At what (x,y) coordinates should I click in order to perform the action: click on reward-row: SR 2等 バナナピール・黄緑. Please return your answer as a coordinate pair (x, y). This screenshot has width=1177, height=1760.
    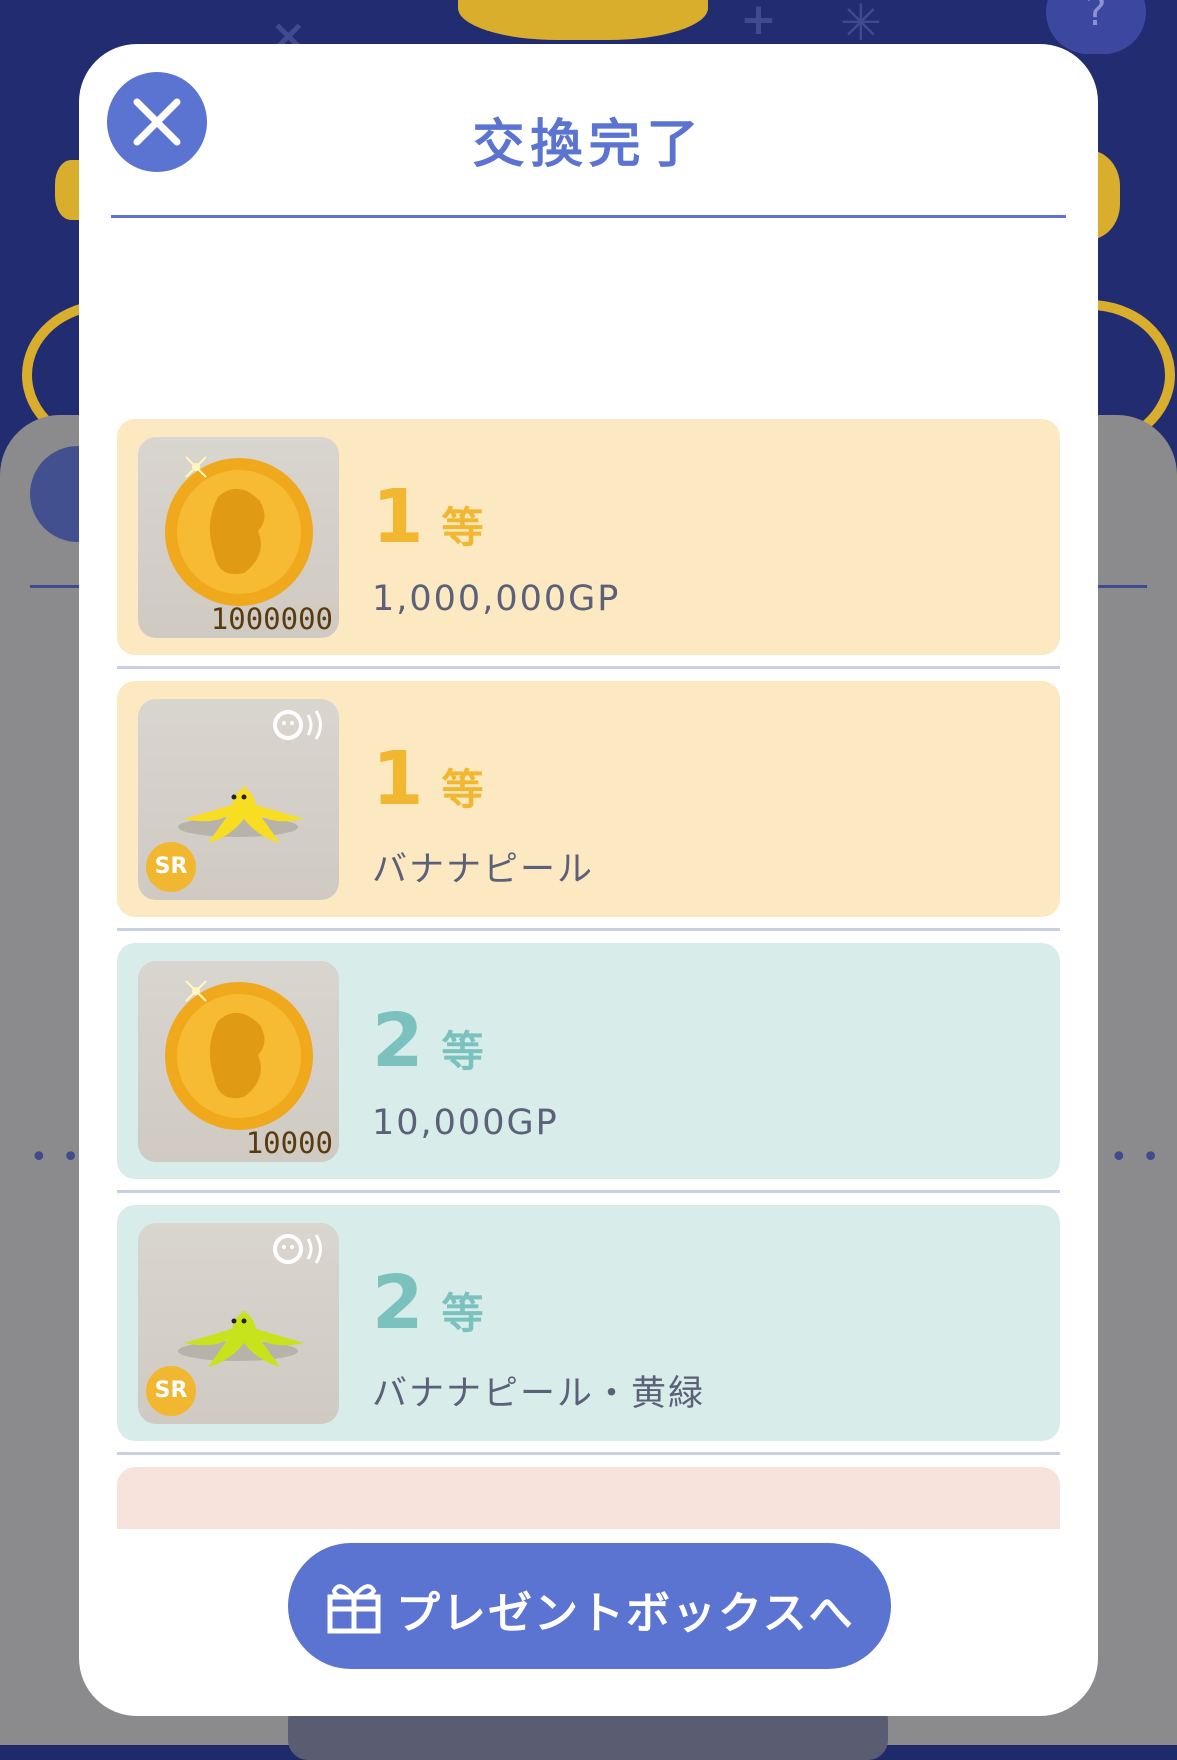
    Looking at the image, I should click on (588, 1323).